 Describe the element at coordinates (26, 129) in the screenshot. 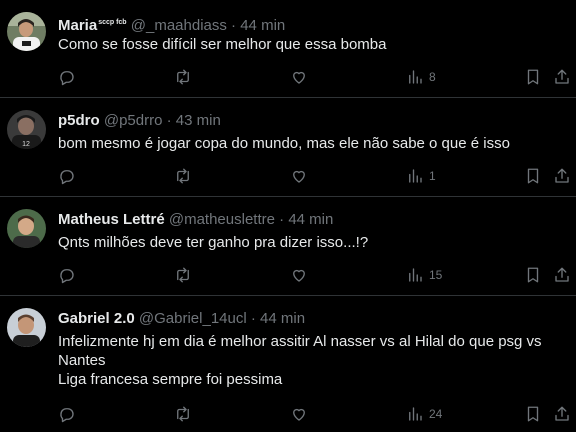

I see `avatar: 12` at that location.